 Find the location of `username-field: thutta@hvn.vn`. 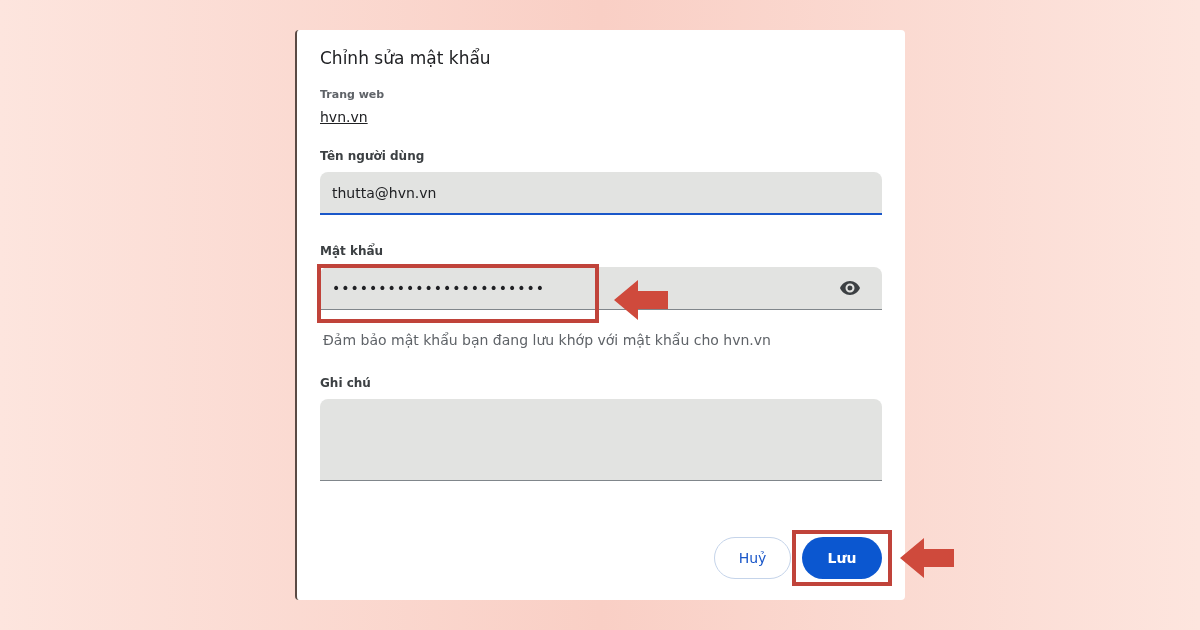

username-field: thutta@hvn.vn is located at coordinates (601, 193).